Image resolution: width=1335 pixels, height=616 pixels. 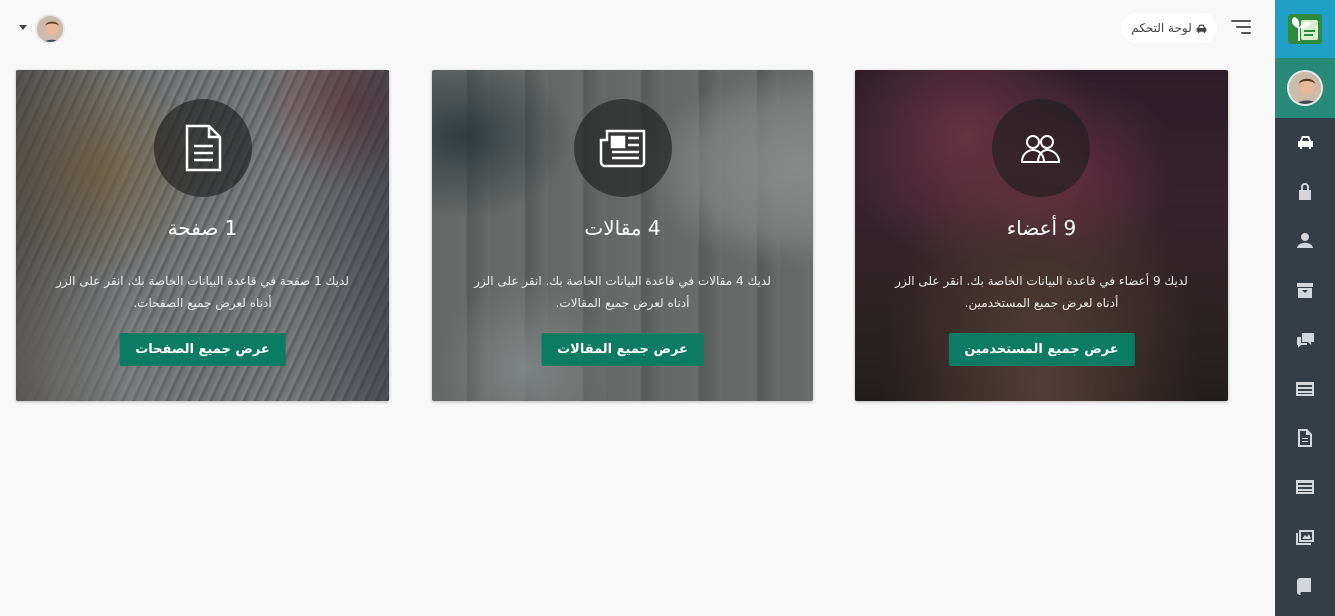 I want to click on document-icon, so click(x=1305, y=438).